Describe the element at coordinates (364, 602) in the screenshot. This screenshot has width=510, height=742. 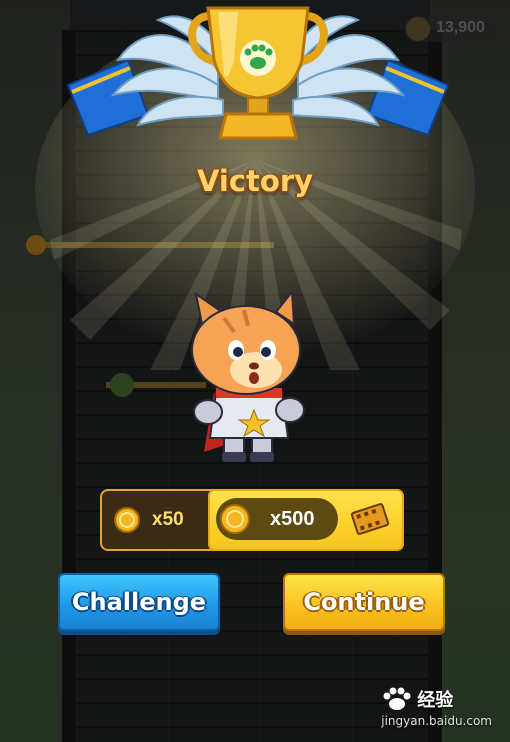
I see `continue-button: Continue` at that location.